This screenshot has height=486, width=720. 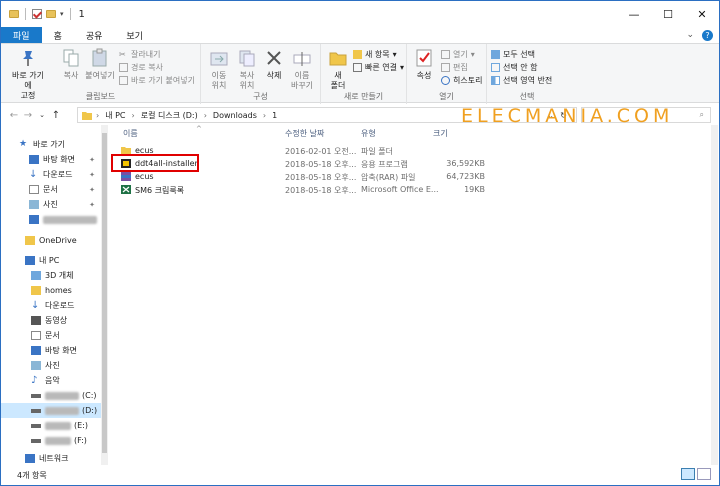 I want to click on nav-drive-f: (F:), so click(x=51, y=440).